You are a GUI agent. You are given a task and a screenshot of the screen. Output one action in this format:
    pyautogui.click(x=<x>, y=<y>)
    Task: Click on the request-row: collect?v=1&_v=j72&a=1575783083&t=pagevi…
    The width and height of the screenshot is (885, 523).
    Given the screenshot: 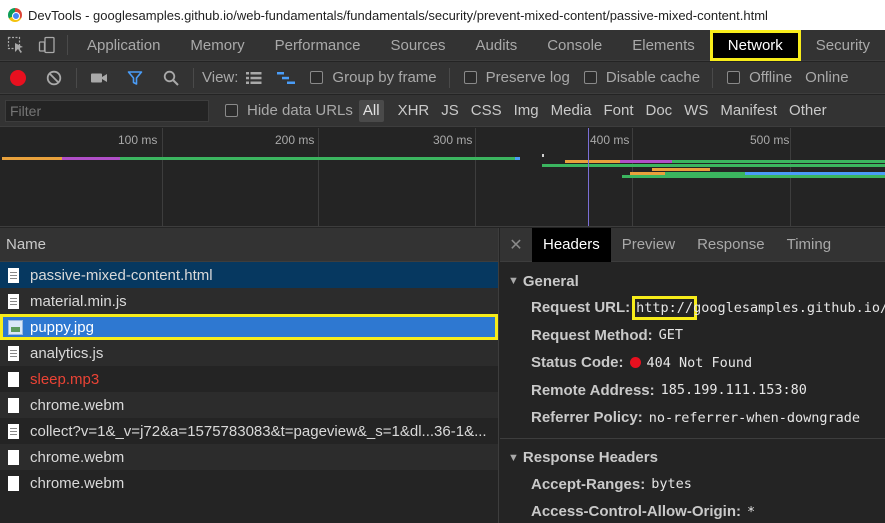 What is the action you would take?
    pyautogui.click(x=249, y=431)
    